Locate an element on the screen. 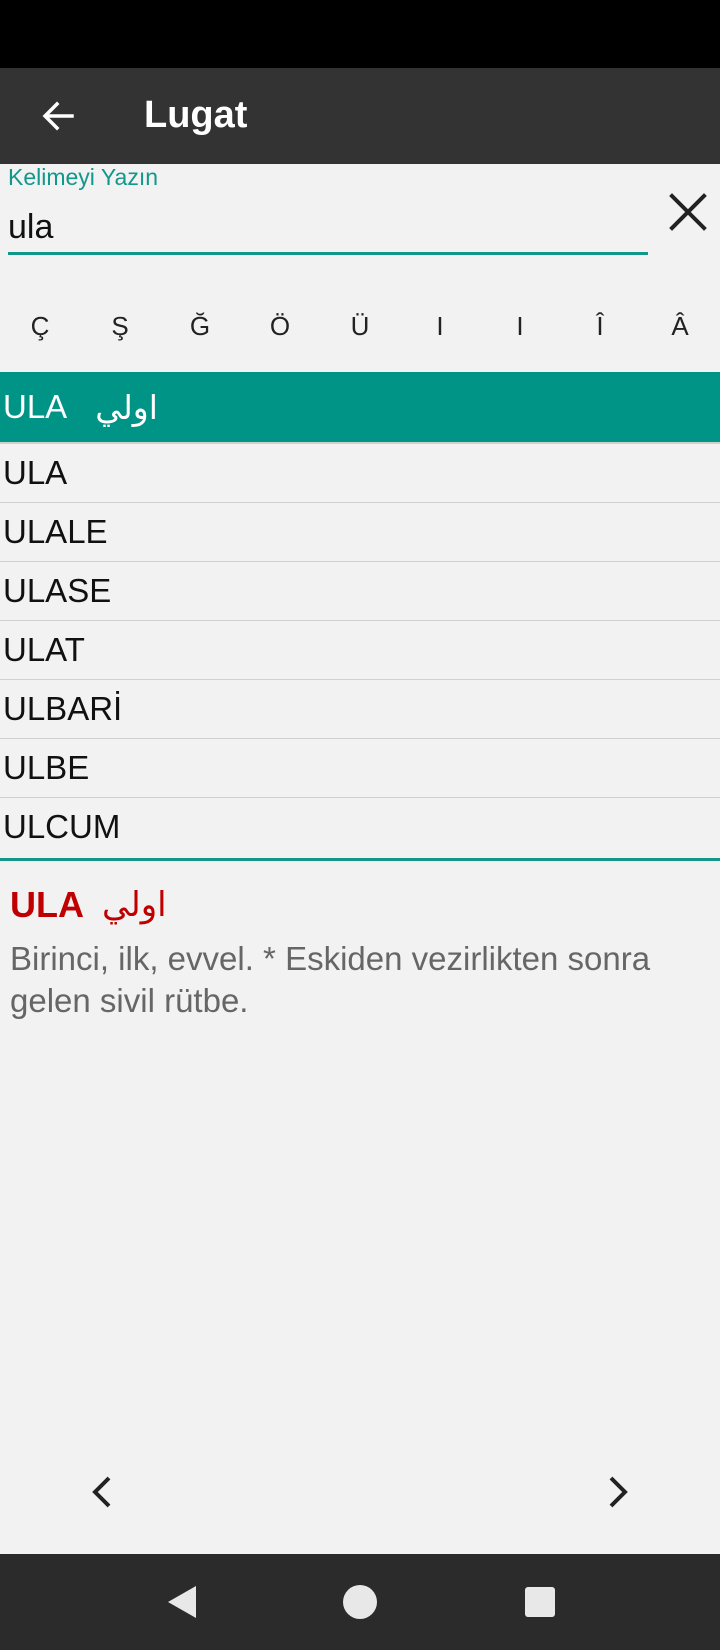 This screenshot has width=720, height=1650. definition-arabic: اولي is located at coordinates (134, 905).